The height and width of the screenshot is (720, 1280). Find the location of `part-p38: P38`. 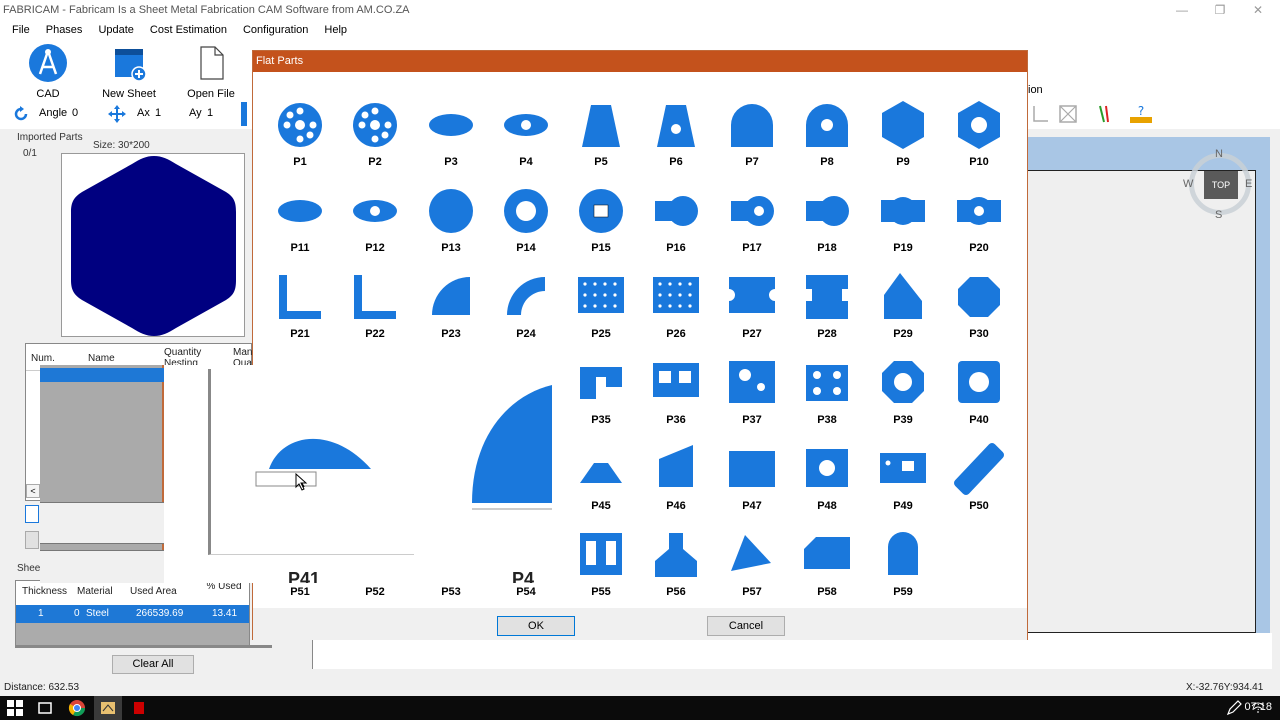

part-p38: P38 is located at coordinates (827, 394).